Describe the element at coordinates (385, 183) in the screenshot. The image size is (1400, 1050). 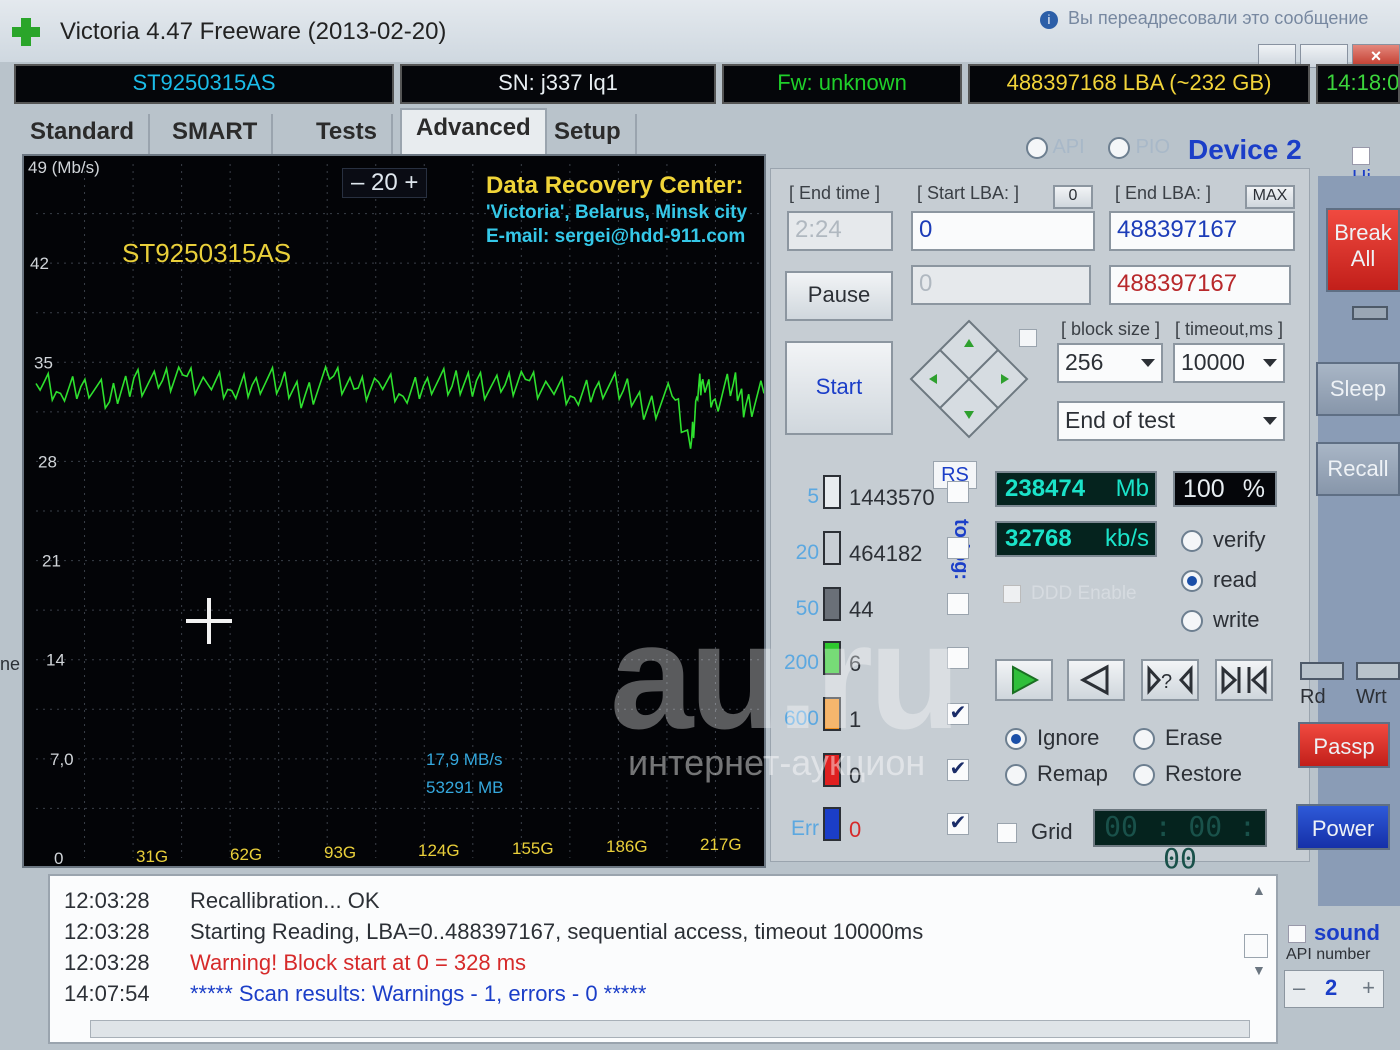
I see `graph-scale-counter: – 20 +` at that location.